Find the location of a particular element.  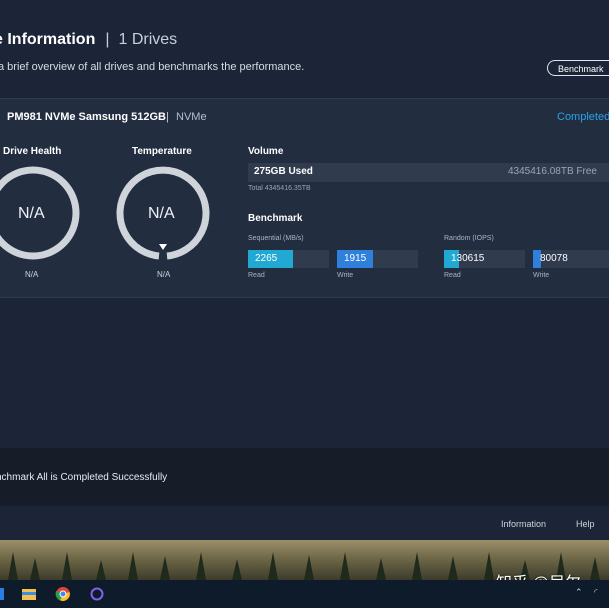

seq-write-label: Write is located at coordinates (345, 275).